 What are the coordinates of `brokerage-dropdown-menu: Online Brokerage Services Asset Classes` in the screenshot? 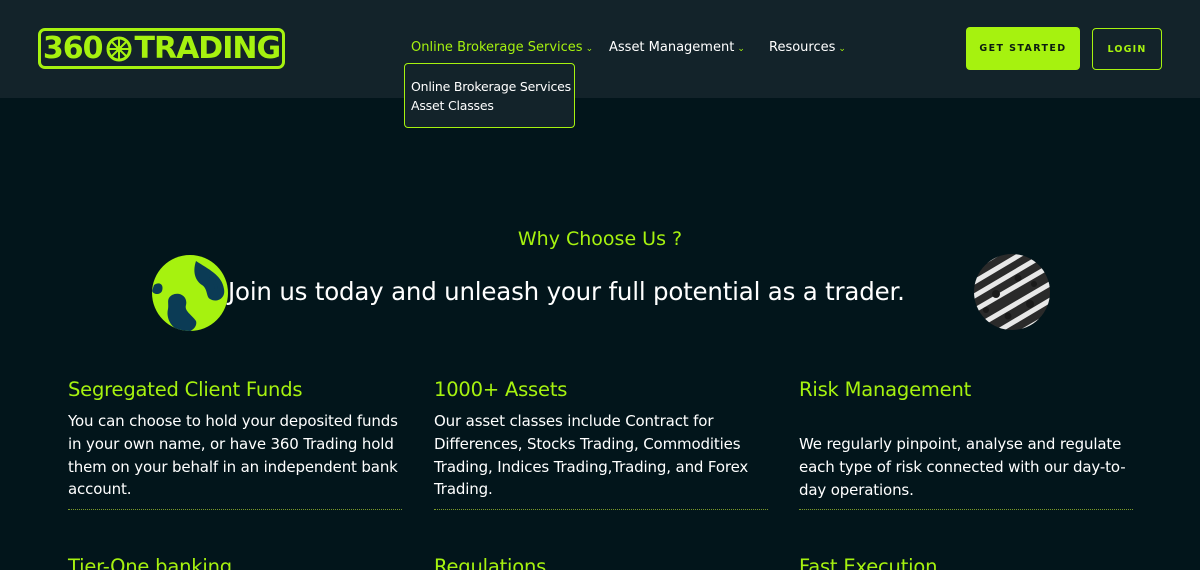 It's located at (489, 95).